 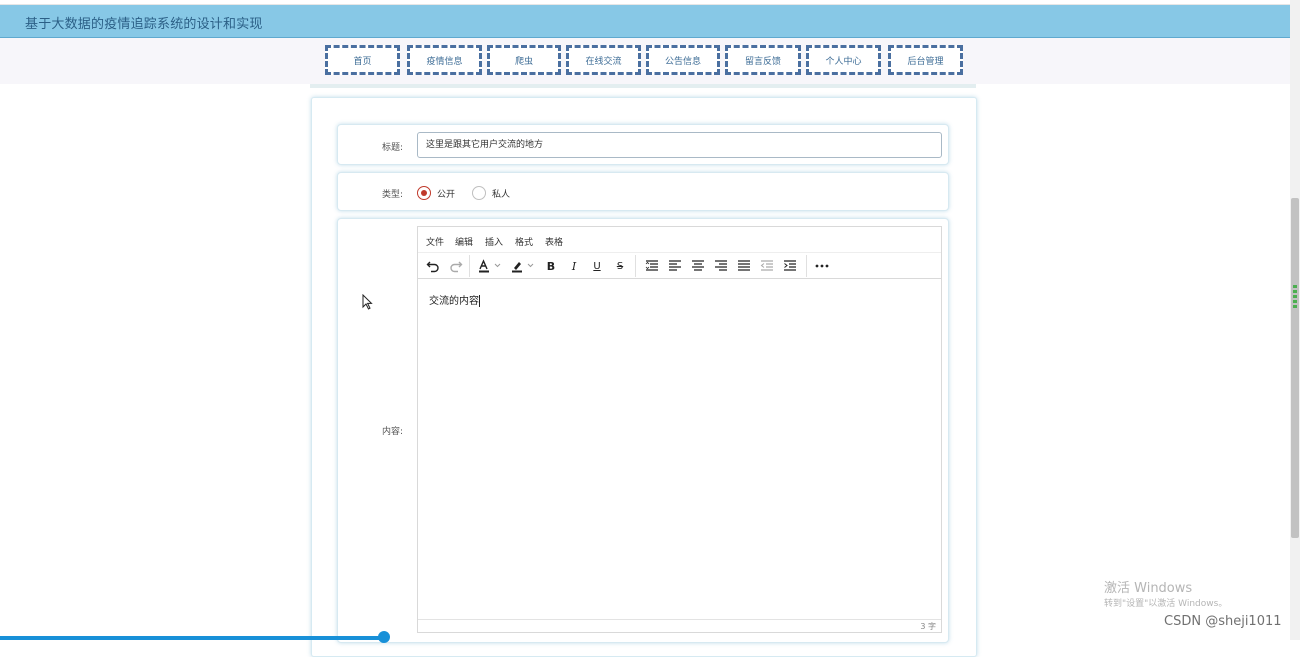 I want to click on csdn-watermark: CSDN @sheji1011, so click(x=1223, y=621).